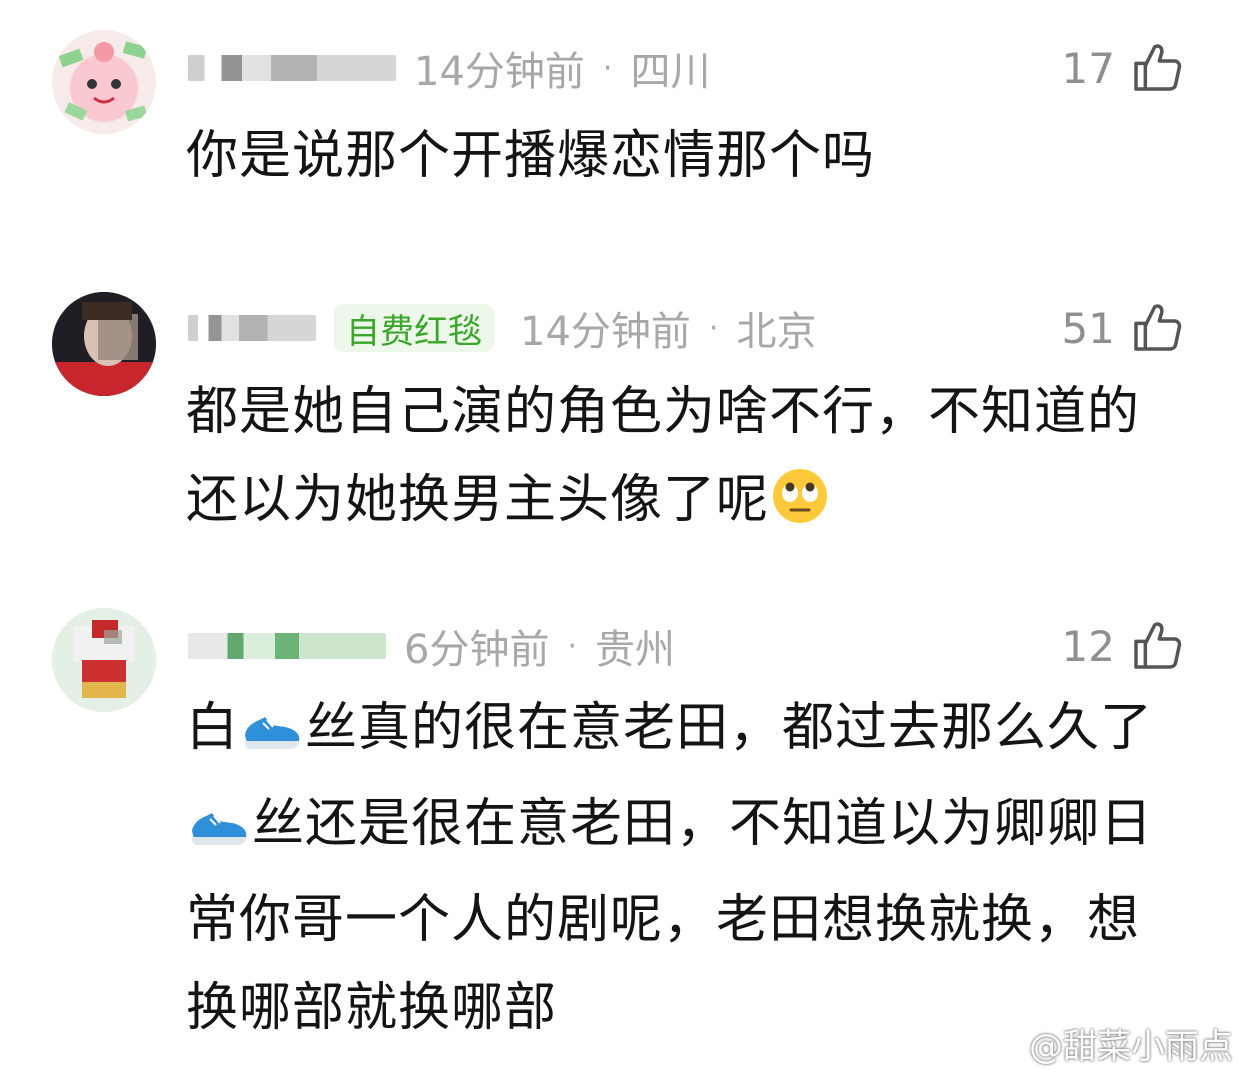 This screenshot has width=1245, height=1080. Describe the element at coordinates (1123, 328) in the screenshot. I see `like-button: 51` at that location.